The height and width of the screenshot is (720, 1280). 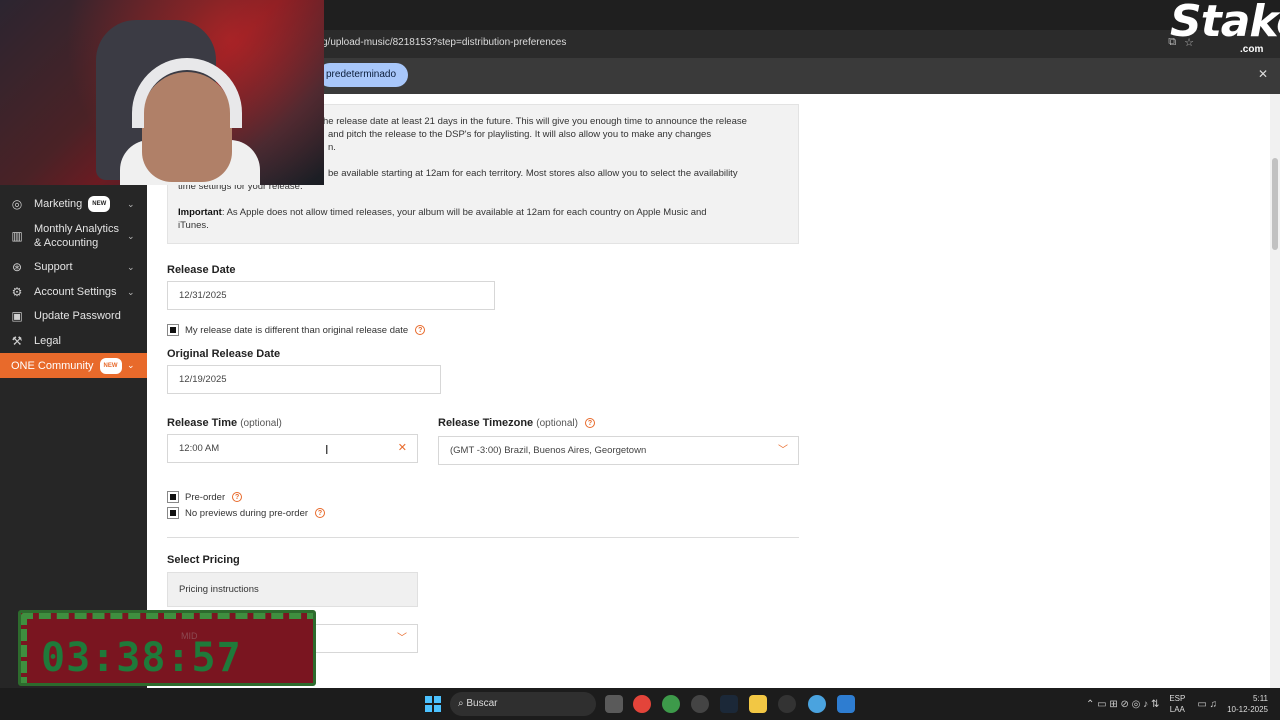 What do you see at coordinates (1122, 704) in the screenshot?
I see `tray-icons: ⌃ ▭ ⊞ ⊘ ◎ ♪ ⇅` at bounding box center [1122, 704].